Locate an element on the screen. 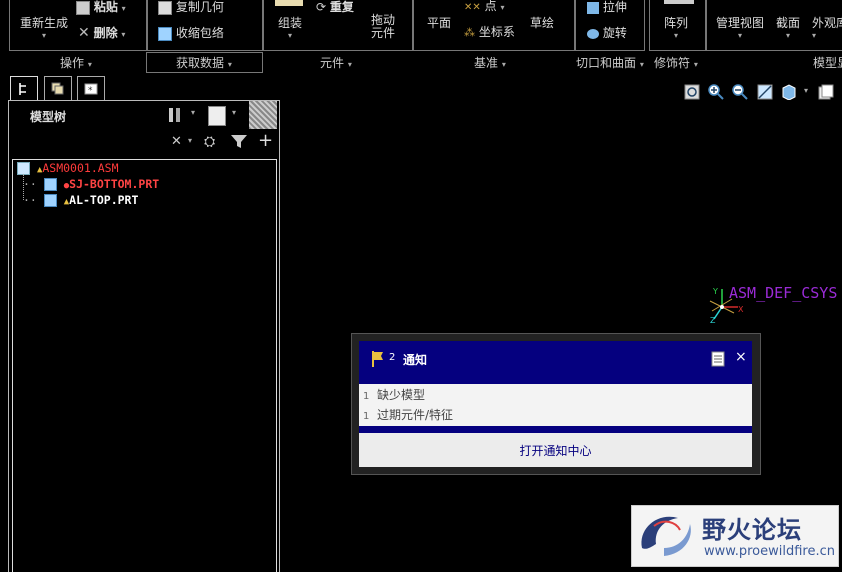 The image size is (842, 572). flag-icon is located at coordinates (377, 359).